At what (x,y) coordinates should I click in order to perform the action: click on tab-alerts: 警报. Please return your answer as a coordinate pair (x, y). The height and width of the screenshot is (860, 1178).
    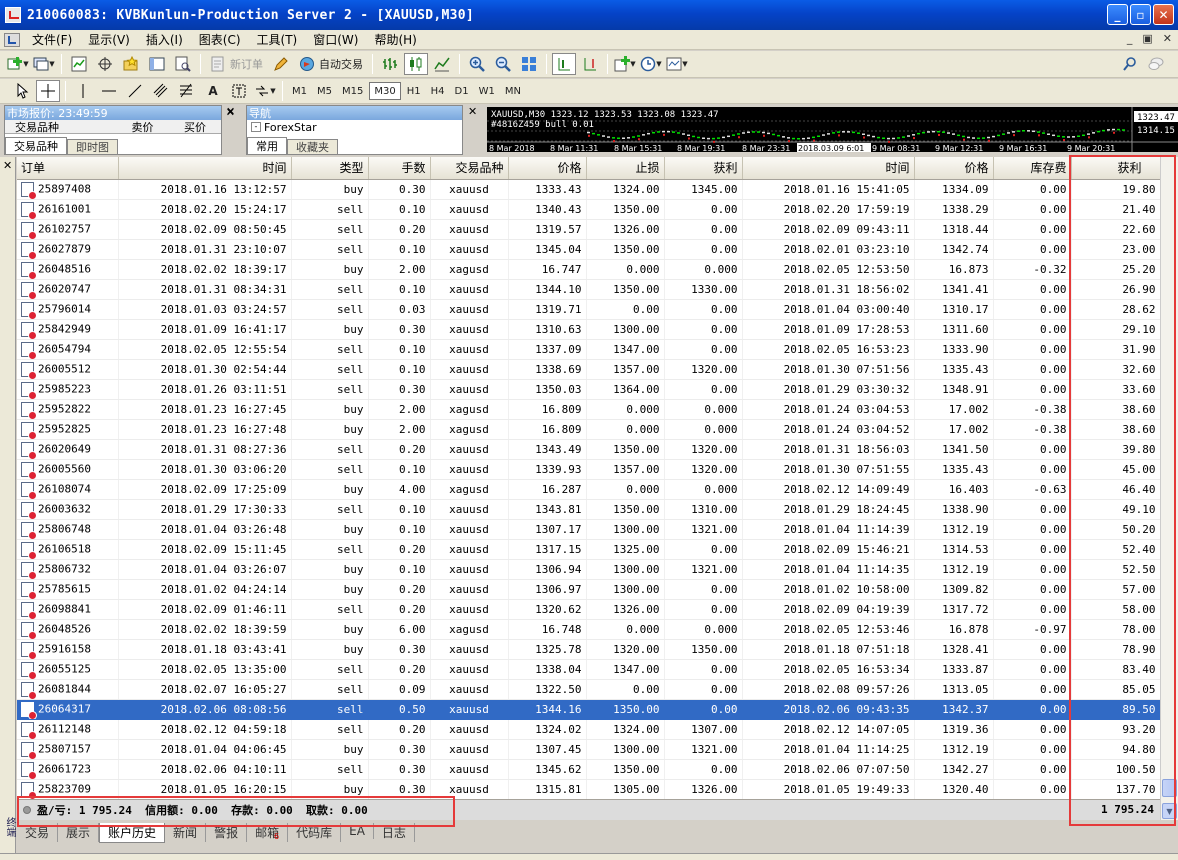
    Looking at the image, I should click on (227, 832).